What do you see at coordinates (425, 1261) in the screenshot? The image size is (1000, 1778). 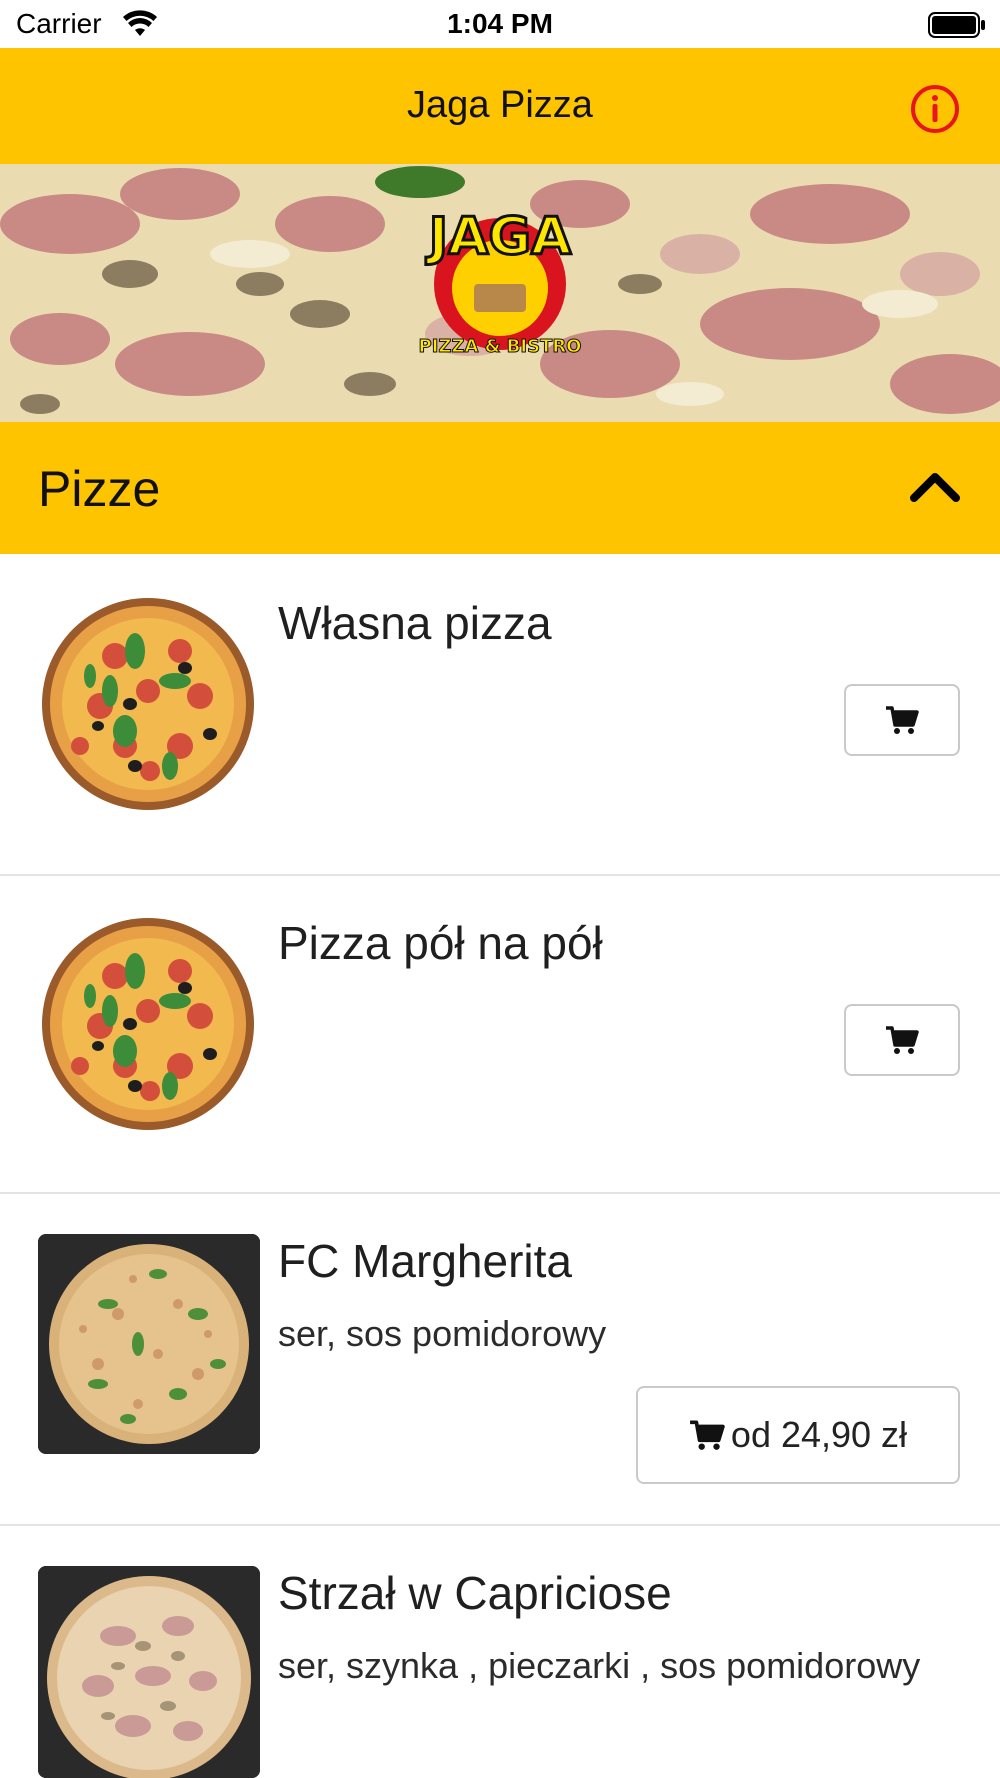 I see `item-name: FC Margherita` at bounding box center [425, 1261].